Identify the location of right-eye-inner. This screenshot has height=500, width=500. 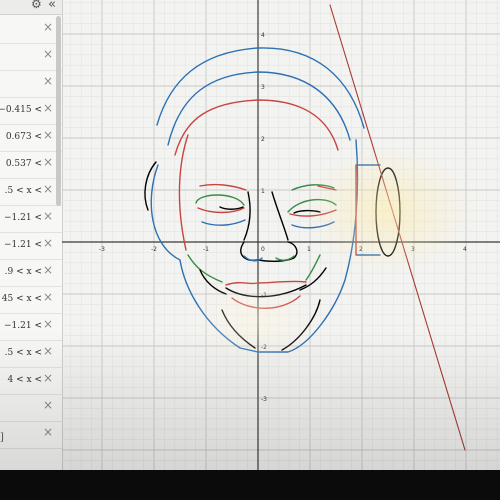
(307, 211).